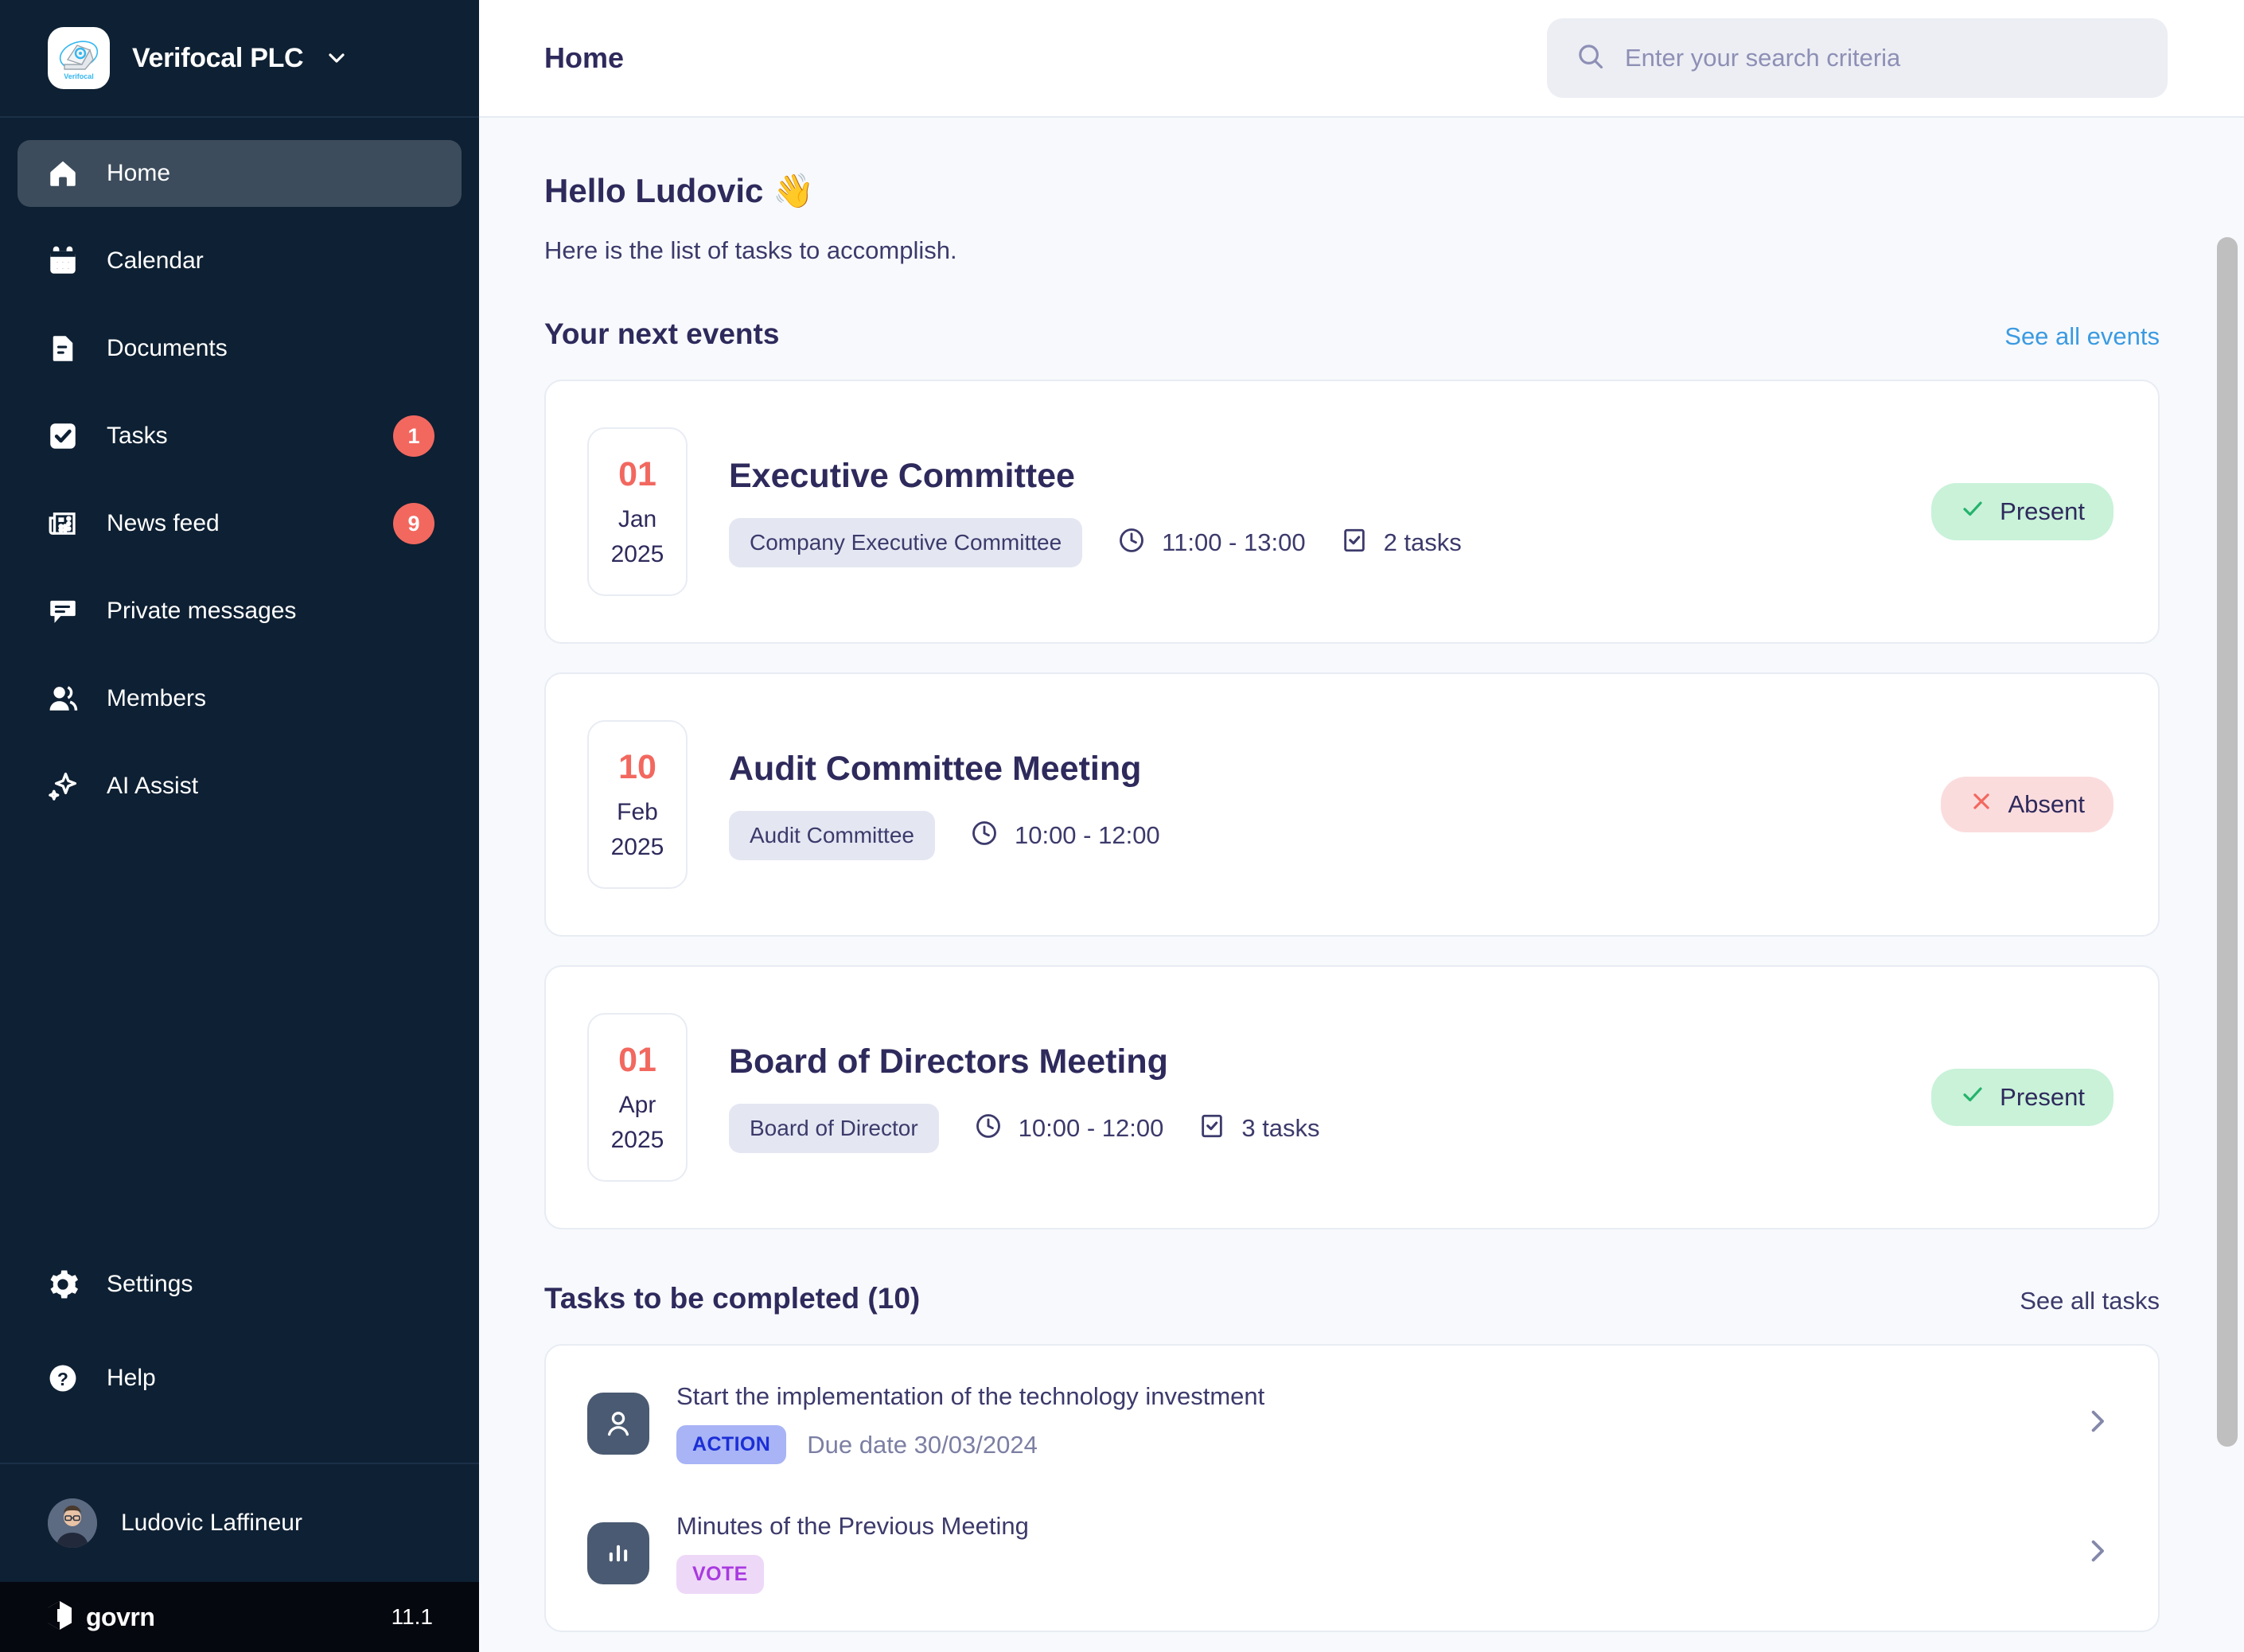 The width and height of the screenshot is (2244, 1652). I want to click on chat-icon, so click(63, 611).